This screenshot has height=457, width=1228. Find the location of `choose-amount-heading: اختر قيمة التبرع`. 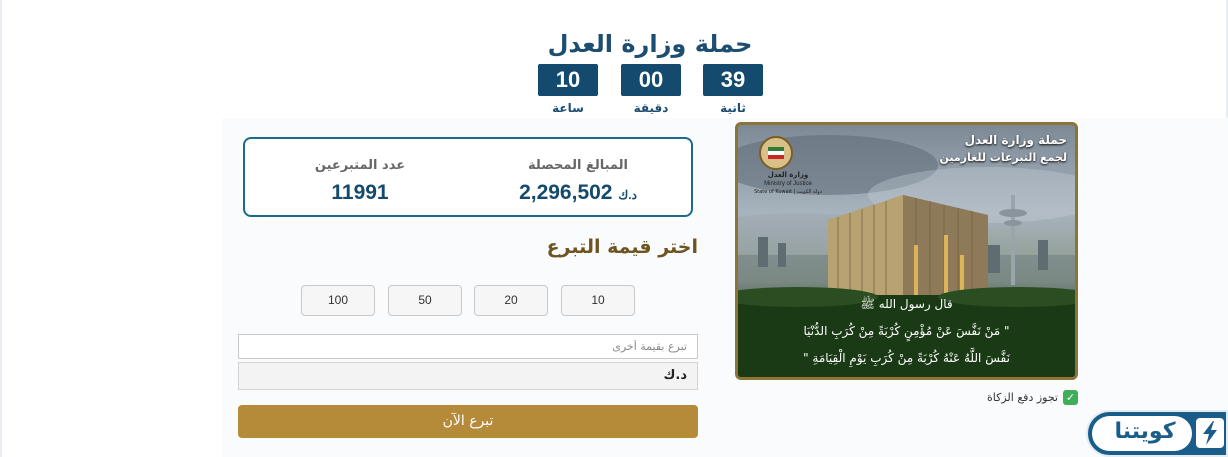

choose-amount-heading: اختر قيمة التبرع is located at coordinates (622, 247).